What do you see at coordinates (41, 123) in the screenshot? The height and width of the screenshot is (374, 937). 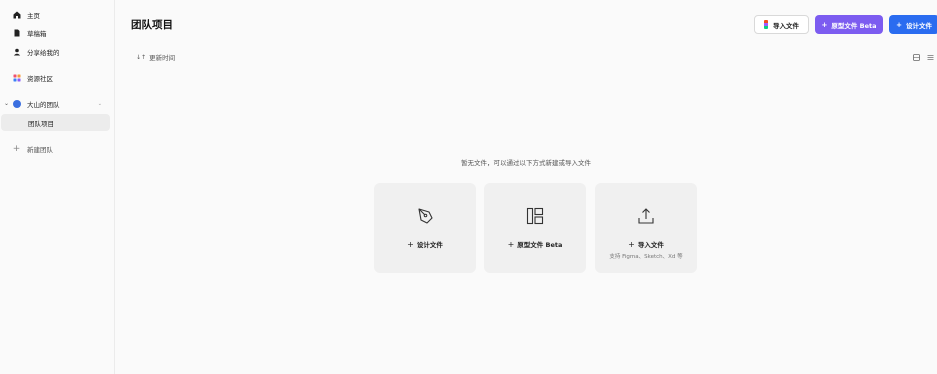 I see `sidebar-item-label: 团队项目` at bounding box center [41, 123].